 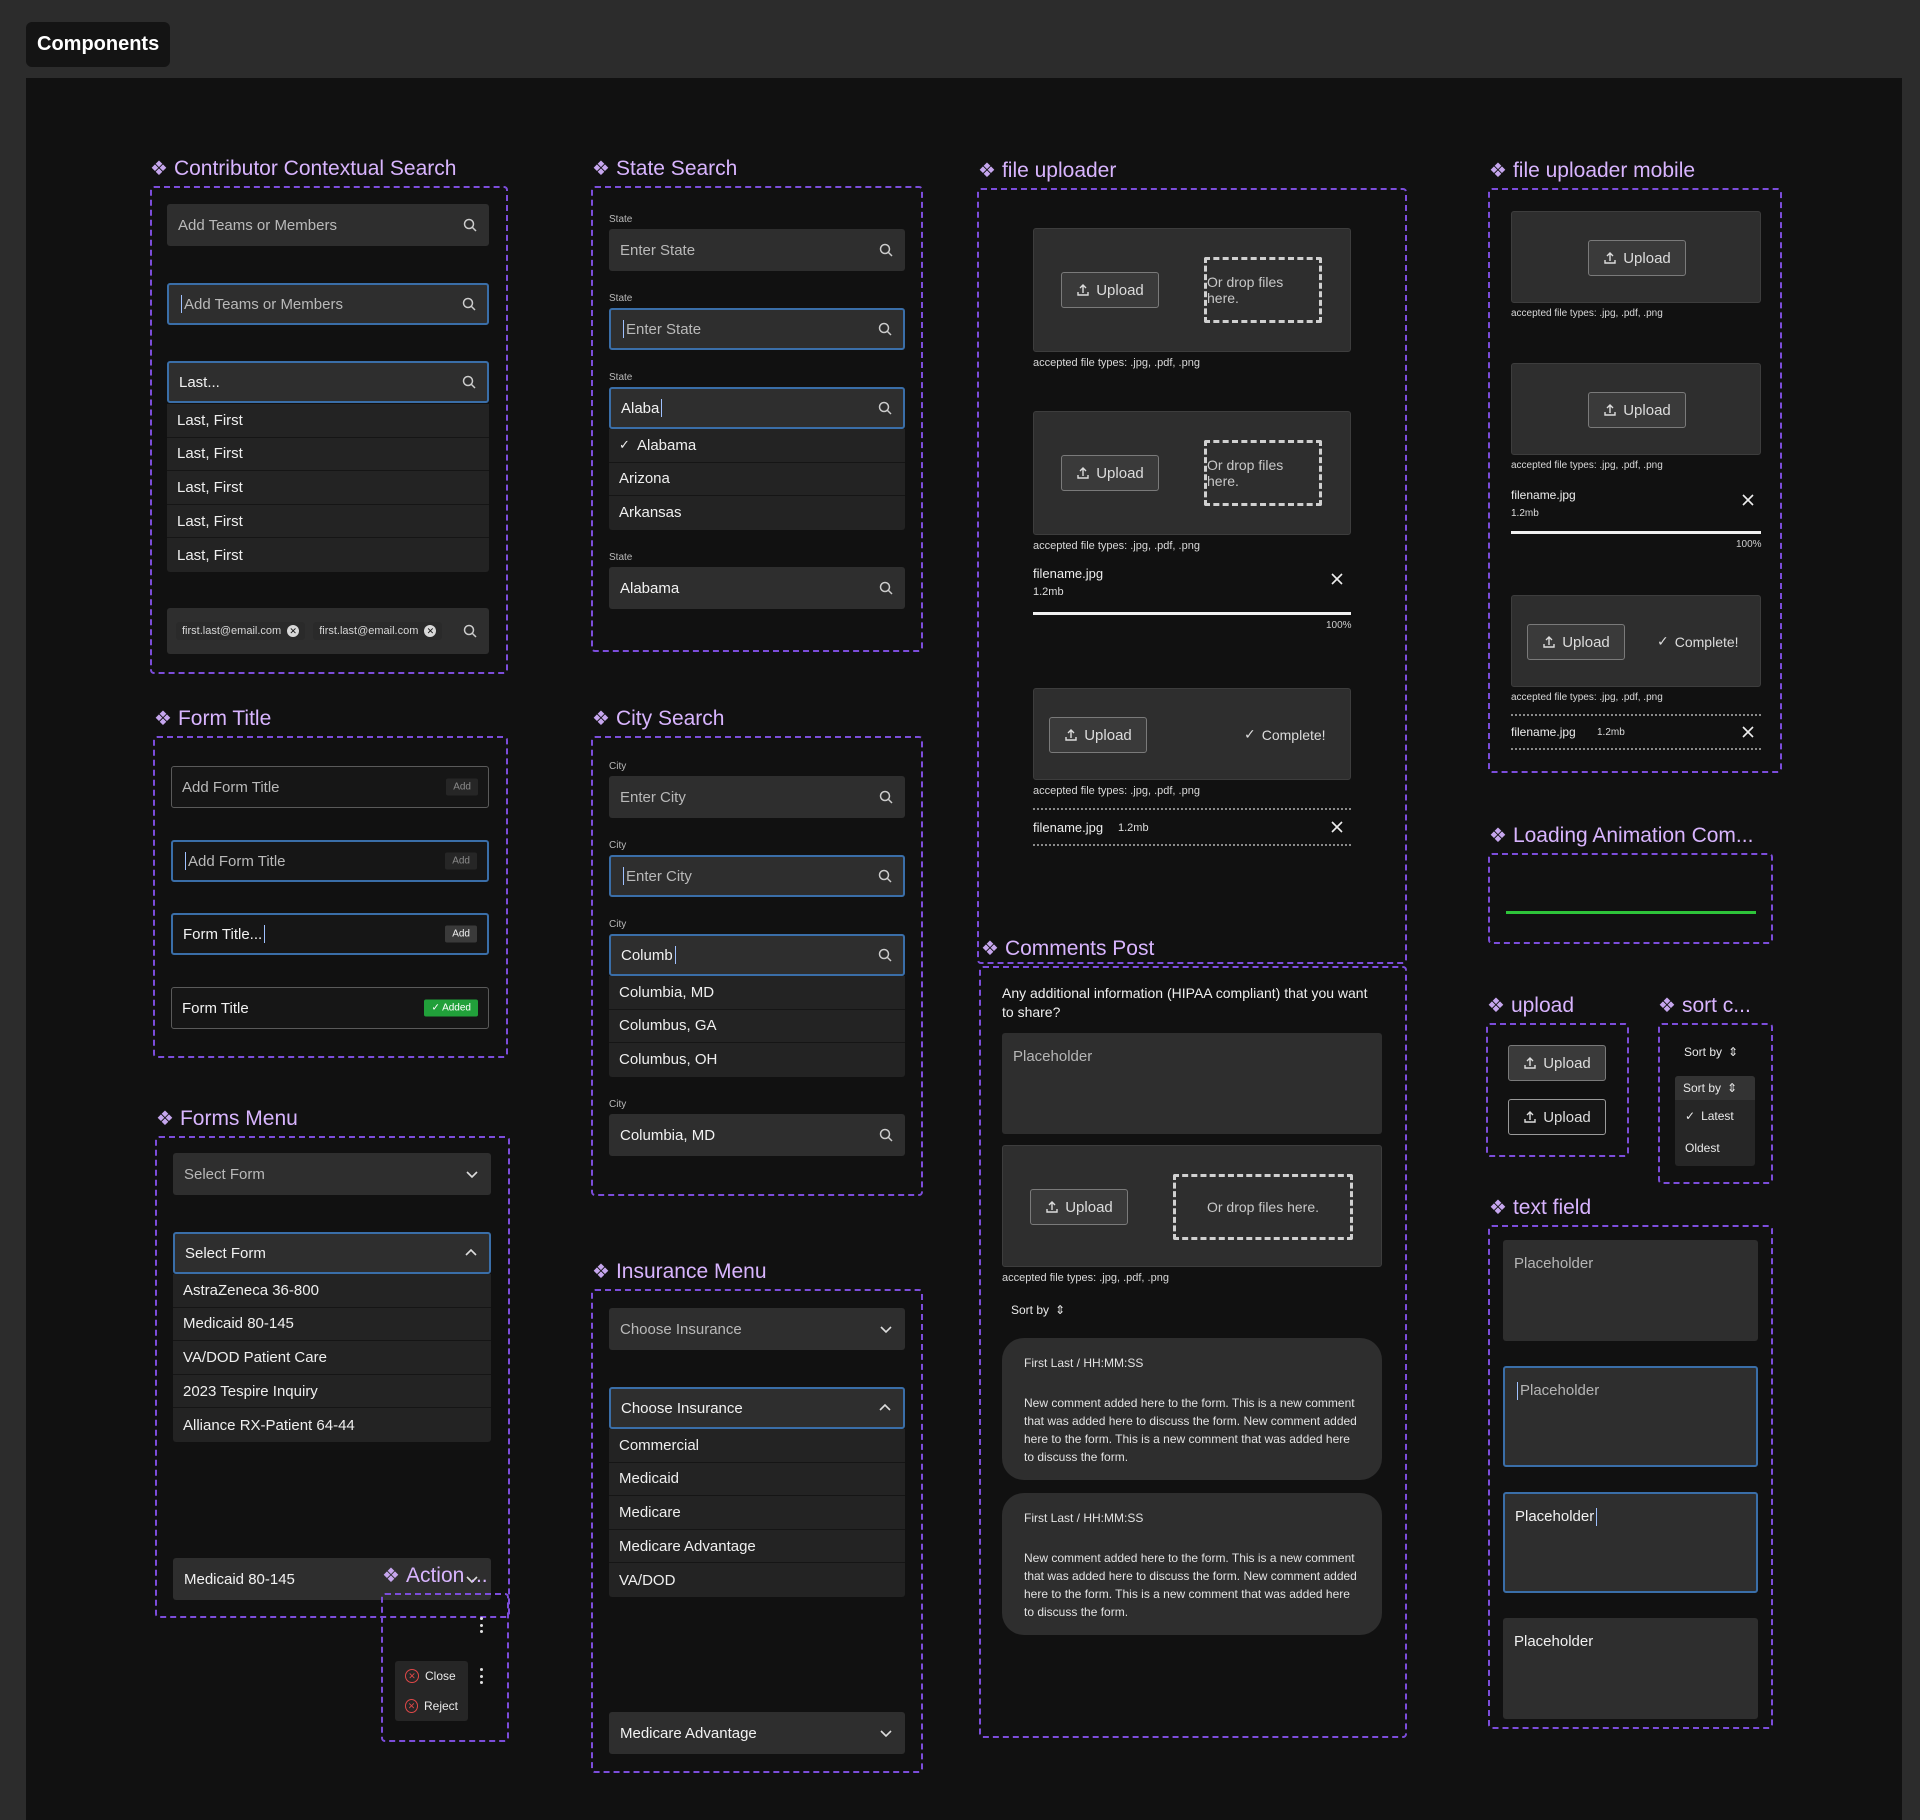 What do you see at coordinates (757, 1408) in the screenshot?
I see `insurance-select-open: Choose Insurance` at bounding box center [757, 1408].